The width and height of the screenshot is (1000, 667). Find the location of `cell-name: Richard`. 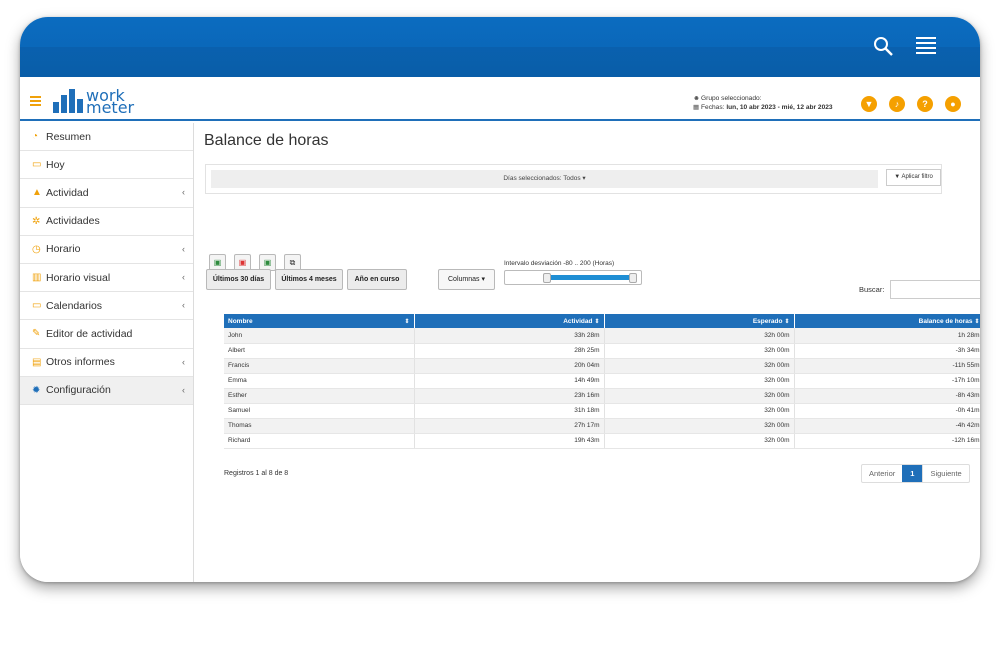

cell-name: Richard is located at coordinates (319, 441).